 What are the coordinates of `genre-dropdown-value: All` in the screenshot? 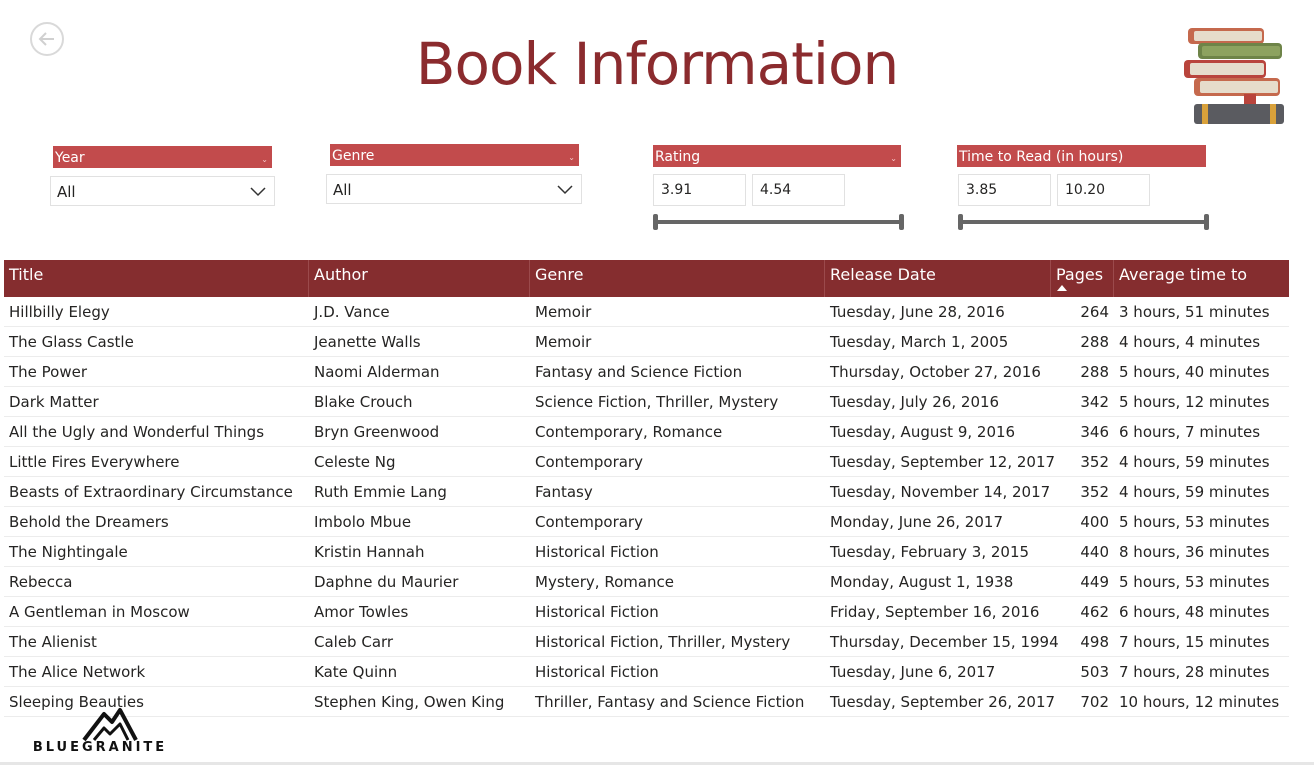 It's located at (342, 190).